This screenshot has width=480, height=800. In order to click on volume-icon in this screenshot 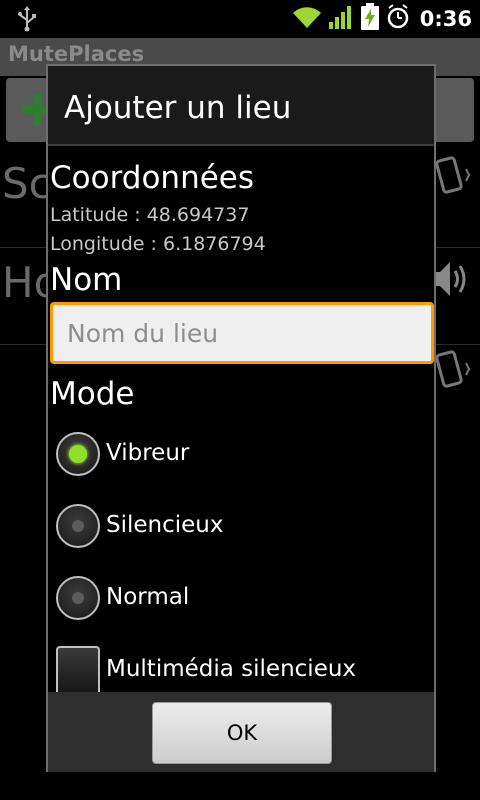, I will do `click(450, 279)`.